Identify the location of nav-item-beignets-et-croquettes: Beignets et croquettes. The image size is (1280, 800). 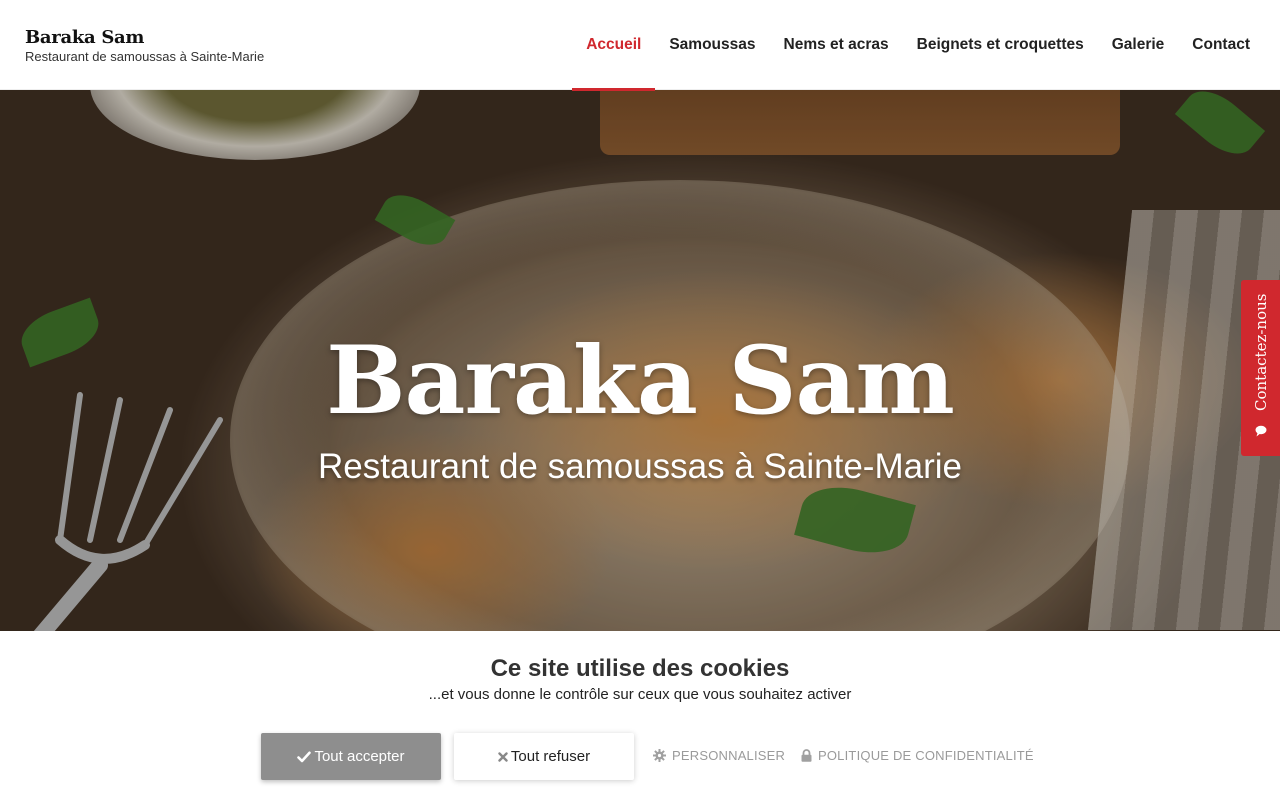
(1000, 45).